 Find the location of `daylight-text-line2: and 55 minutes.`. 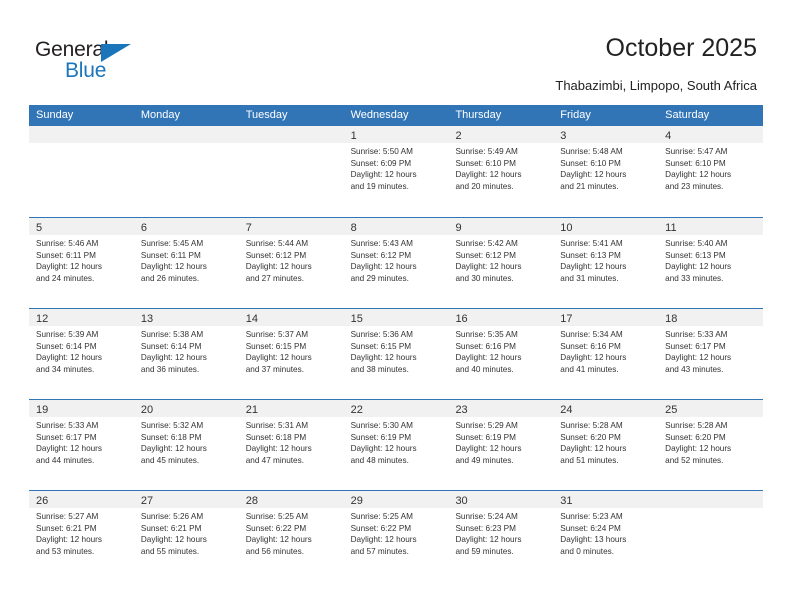

daylight-text-line2: and 55 minutes. is located at coordinates (170, 551).